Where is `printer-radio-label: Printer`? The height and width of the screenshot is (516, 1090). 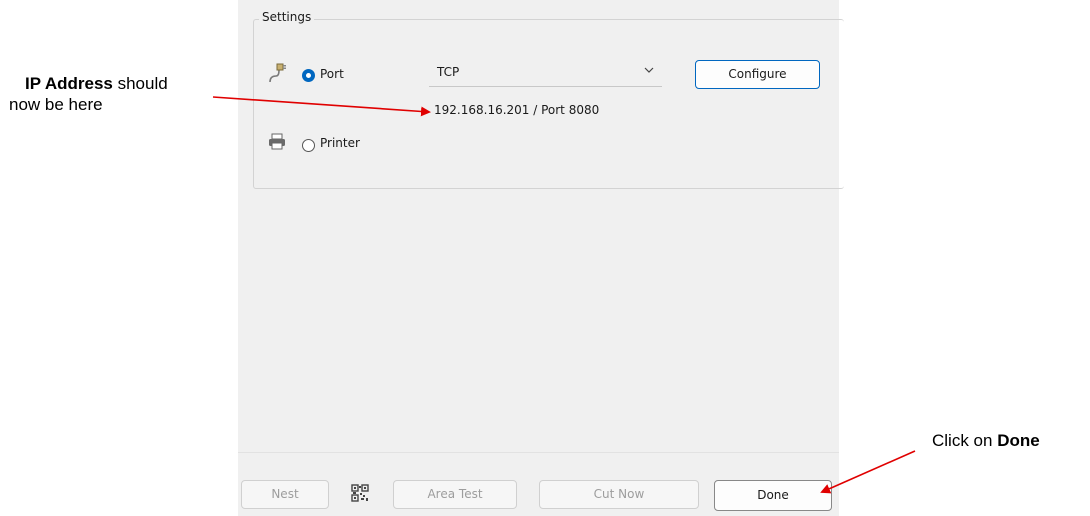 printer-radio-label: Printer is located at coordinates (340, 143).